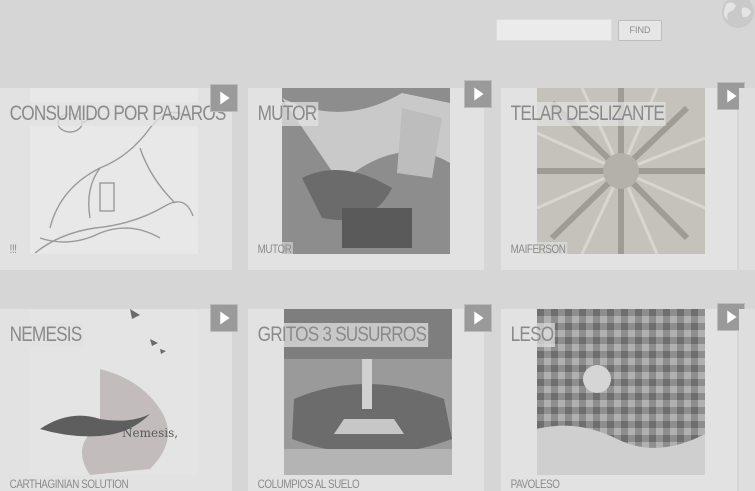 The height and width of the screenshot is (491, 755). Describe the element at coordinates (308, 484) in the screenshot. I see `album-artist: COLUMPIOS AL SUELO` at that location.